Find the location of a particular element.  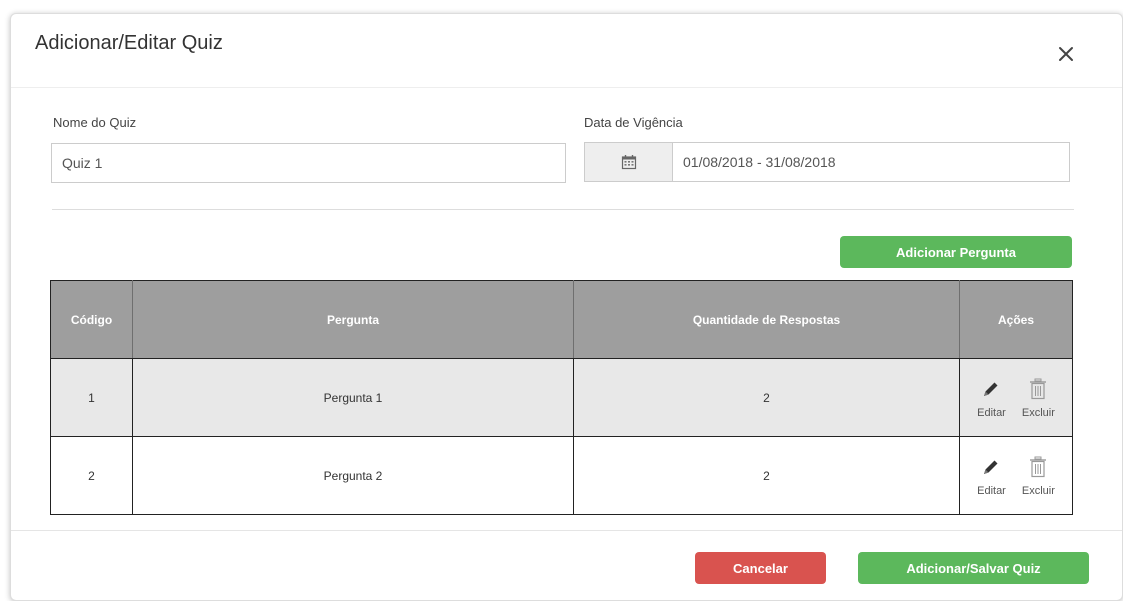

cell-question: Pergunta 2 is located at coordinates (353, 475).